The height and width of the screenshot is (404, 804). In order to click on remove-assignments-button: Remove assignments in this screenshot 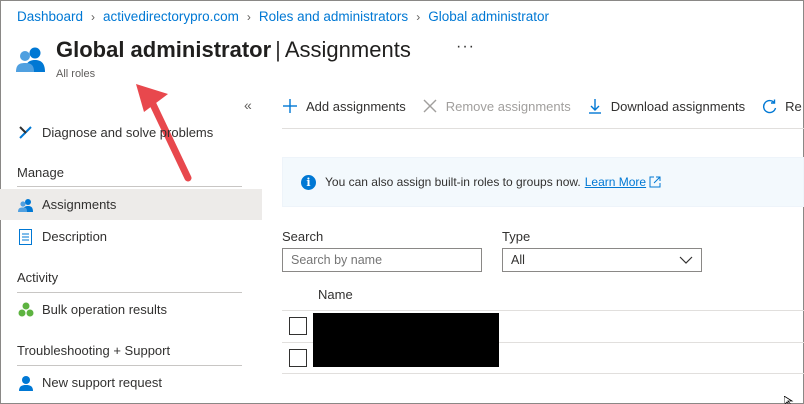, I will do `click(496, 106)`.